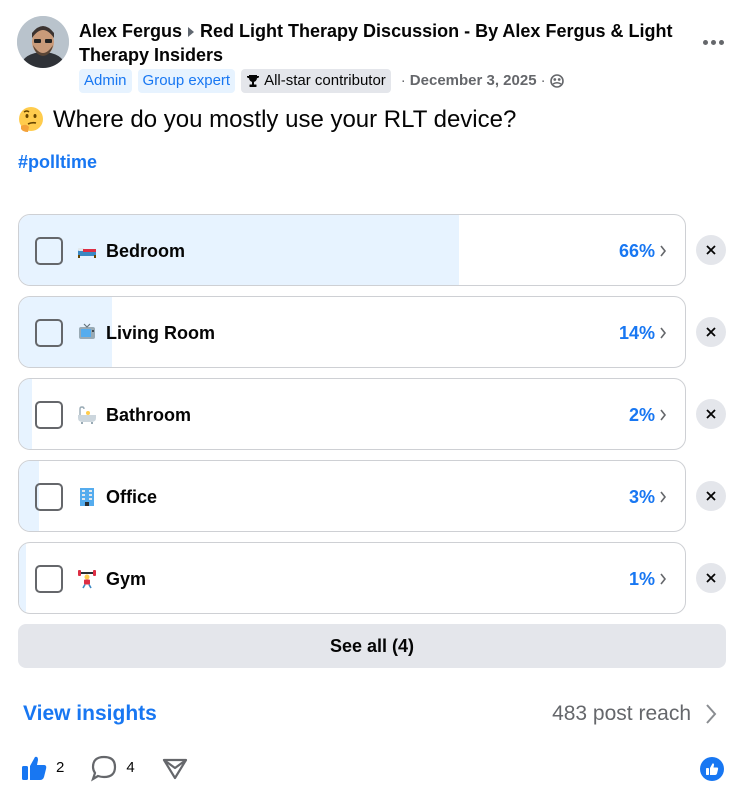  I want to click on post-reach: 483 post reach, so click(634, 714).